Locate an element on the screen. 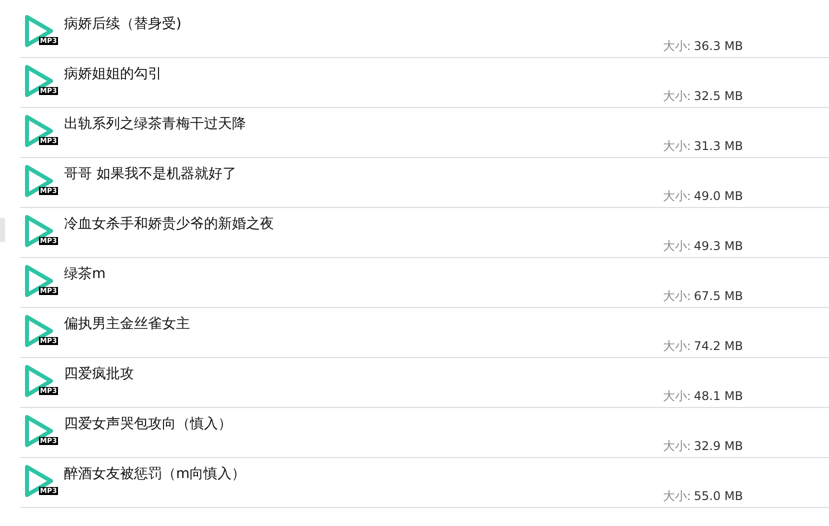 The height and width of the screenshot is (526, 829). file-size: 49.3 MB is located at coordinates (718, 246).